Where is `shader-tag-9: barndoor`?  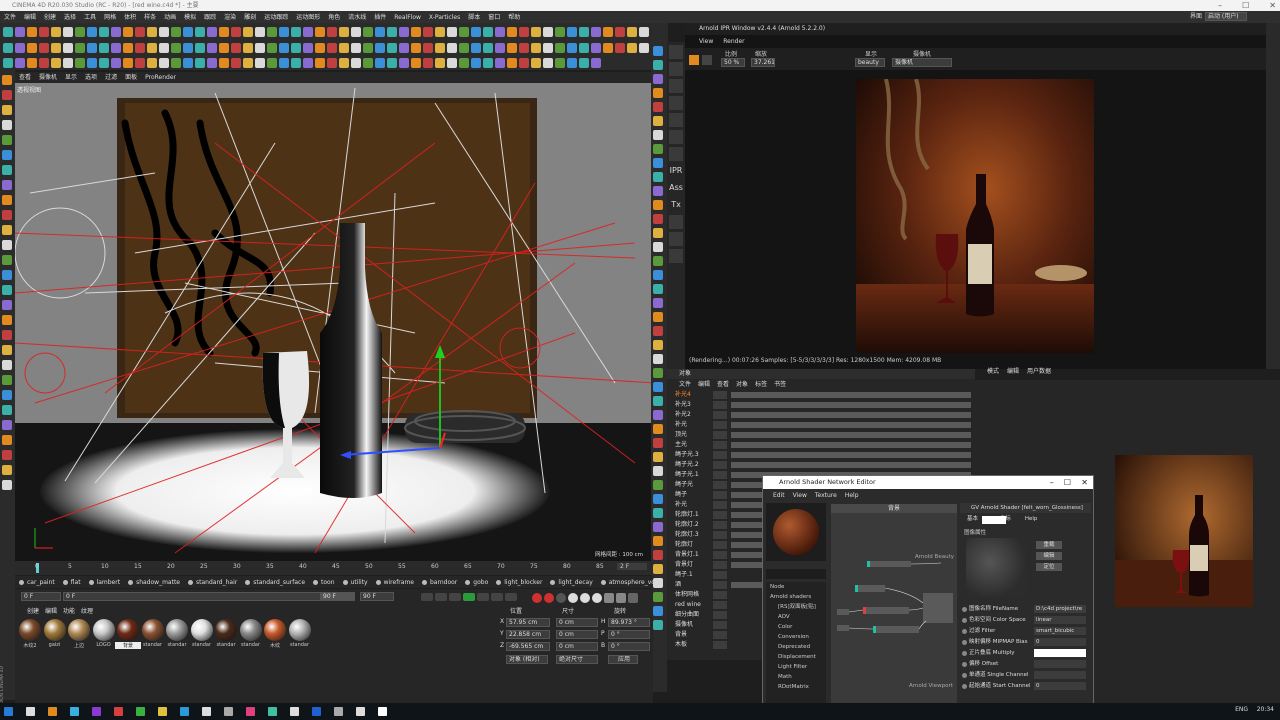 shader-tag-9: barndoor is located at coordinates (439, 582).